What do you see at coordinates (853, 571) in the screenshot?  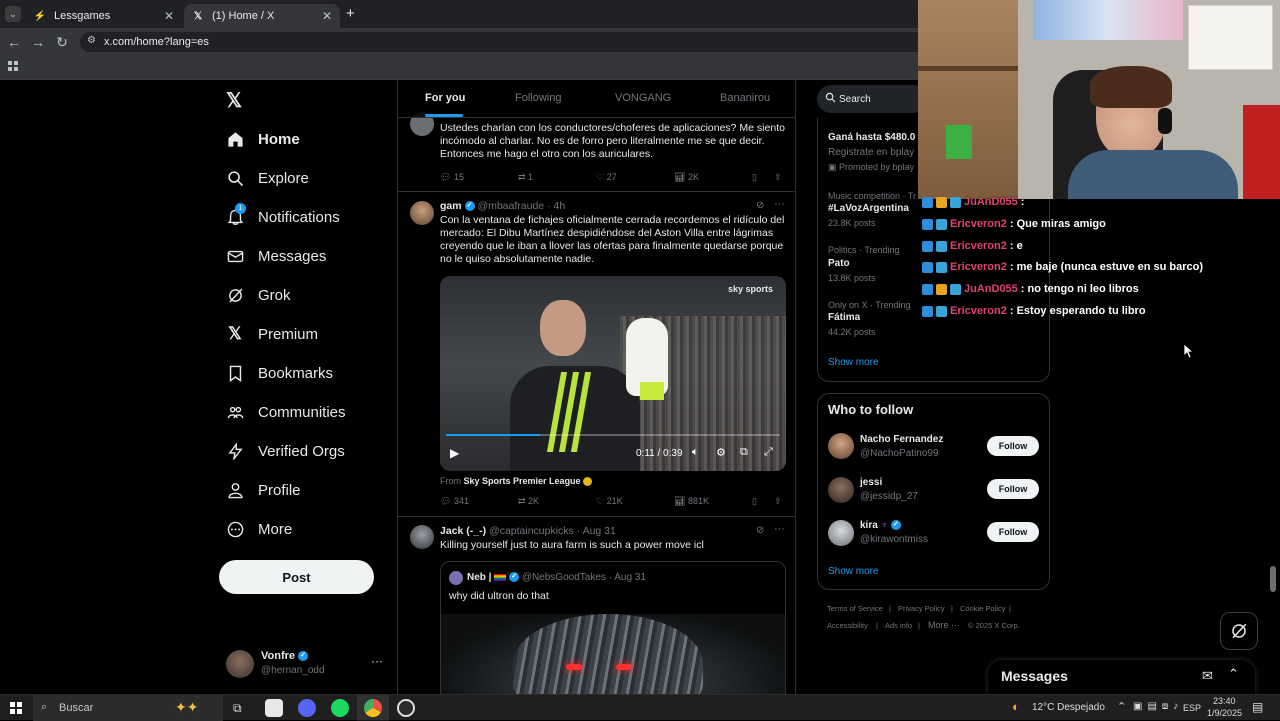 I see `follow-show-more: Show more` at bounding box center [853, 571].